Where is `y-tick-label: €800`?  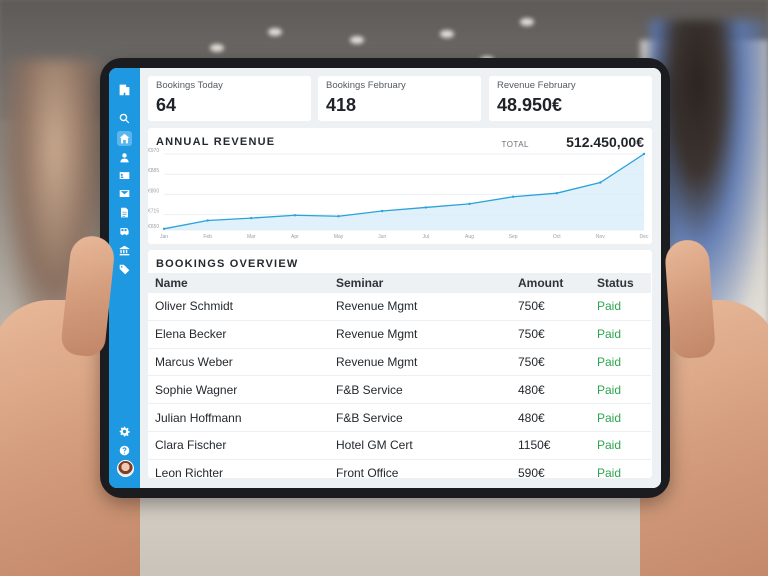
y-tick-label: €800 is located at coordinates (153, 191).